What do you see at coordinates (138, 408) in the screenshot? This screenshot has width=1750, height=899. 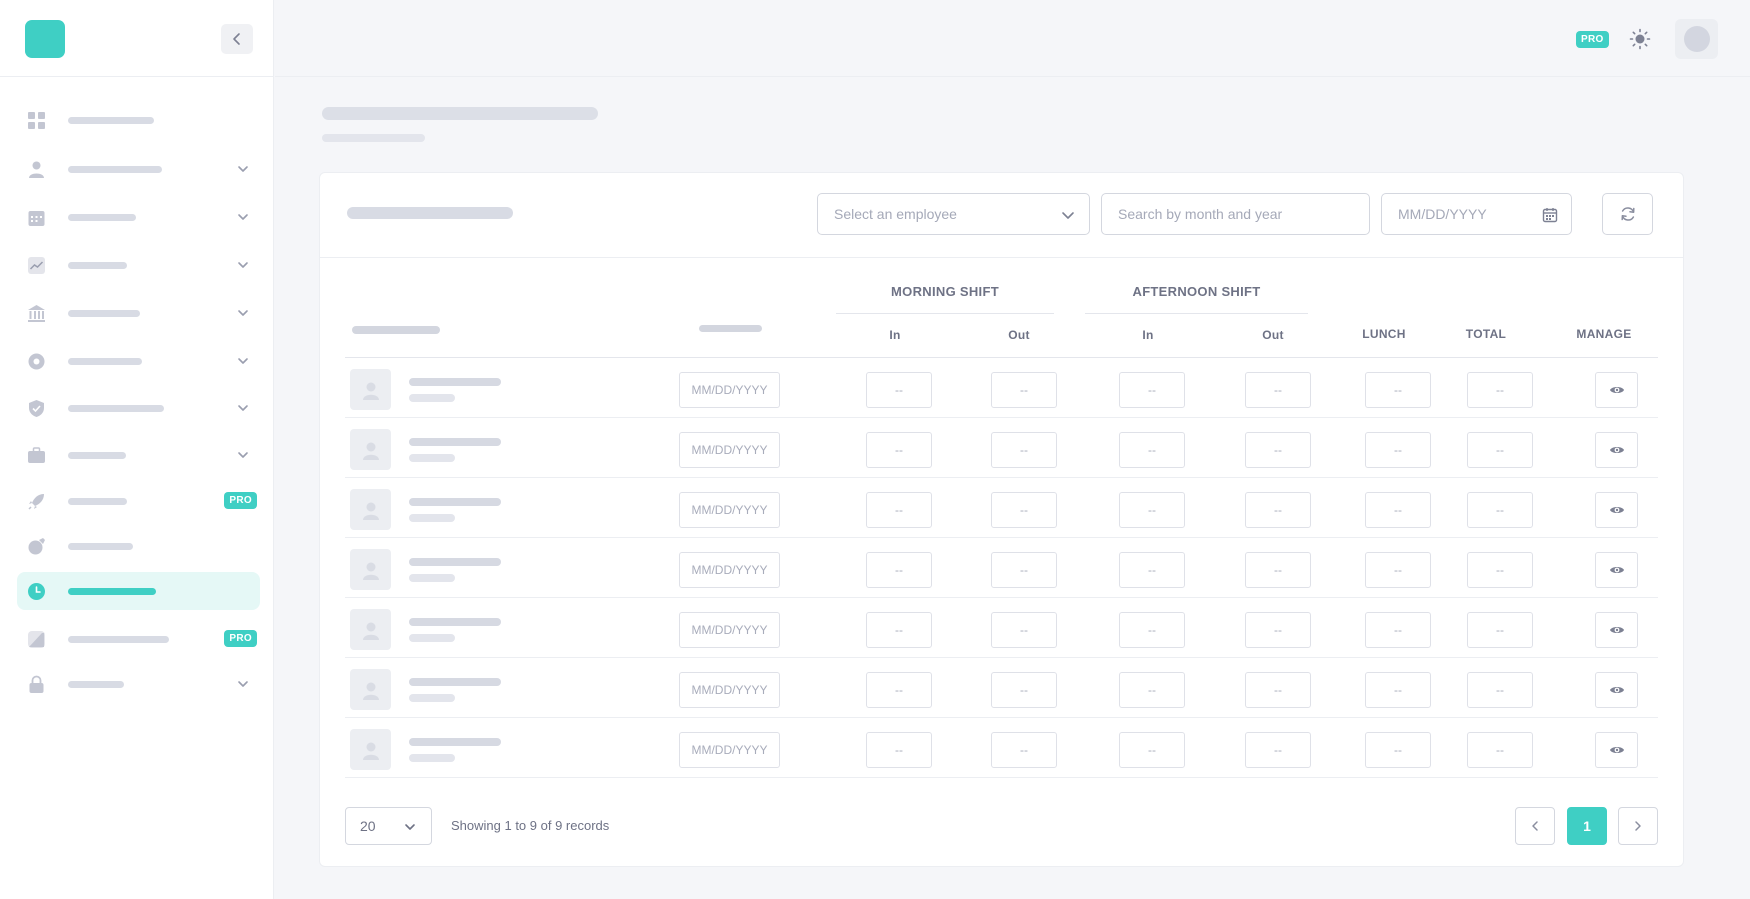 I see `sidebar-item-shield-check` at bounding box center [138, 408].